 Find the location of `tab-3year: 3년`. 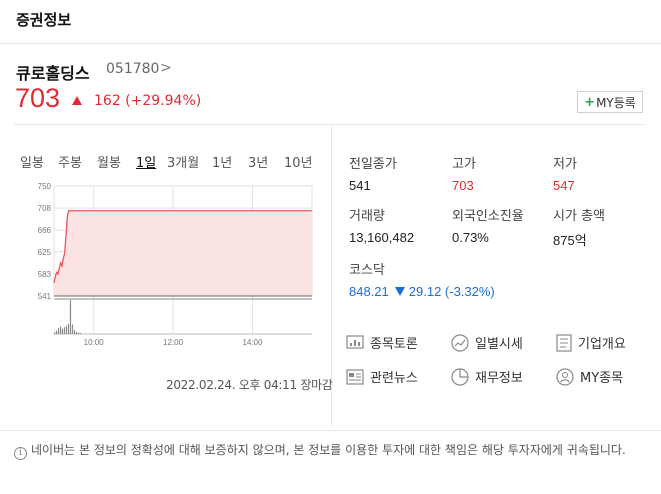

tab-3year: 3년 is located at coordinates (258, 161).